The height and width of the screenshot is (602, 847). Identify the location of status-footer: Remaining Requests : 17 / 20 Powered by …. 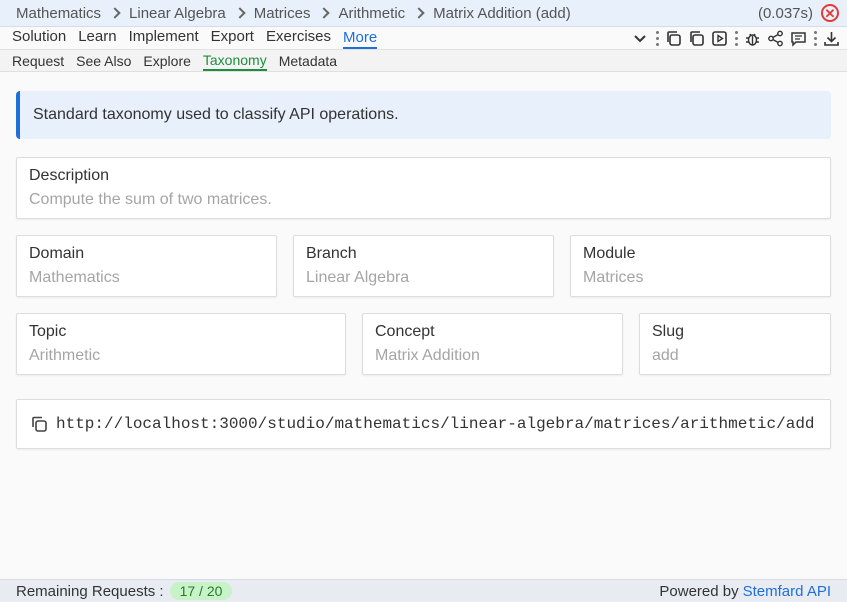
(423, 590).